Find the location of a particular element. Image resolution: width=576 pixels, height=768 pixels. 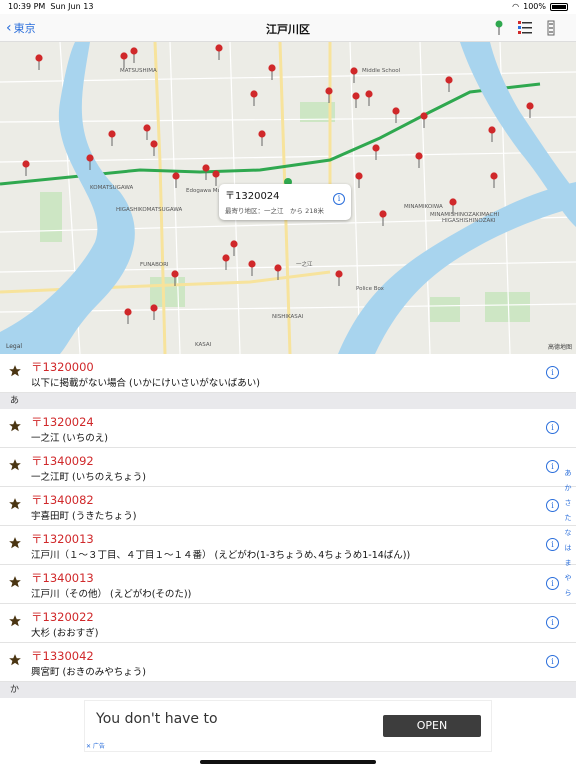

index-letter: ら is located at coordinates (568, 593).